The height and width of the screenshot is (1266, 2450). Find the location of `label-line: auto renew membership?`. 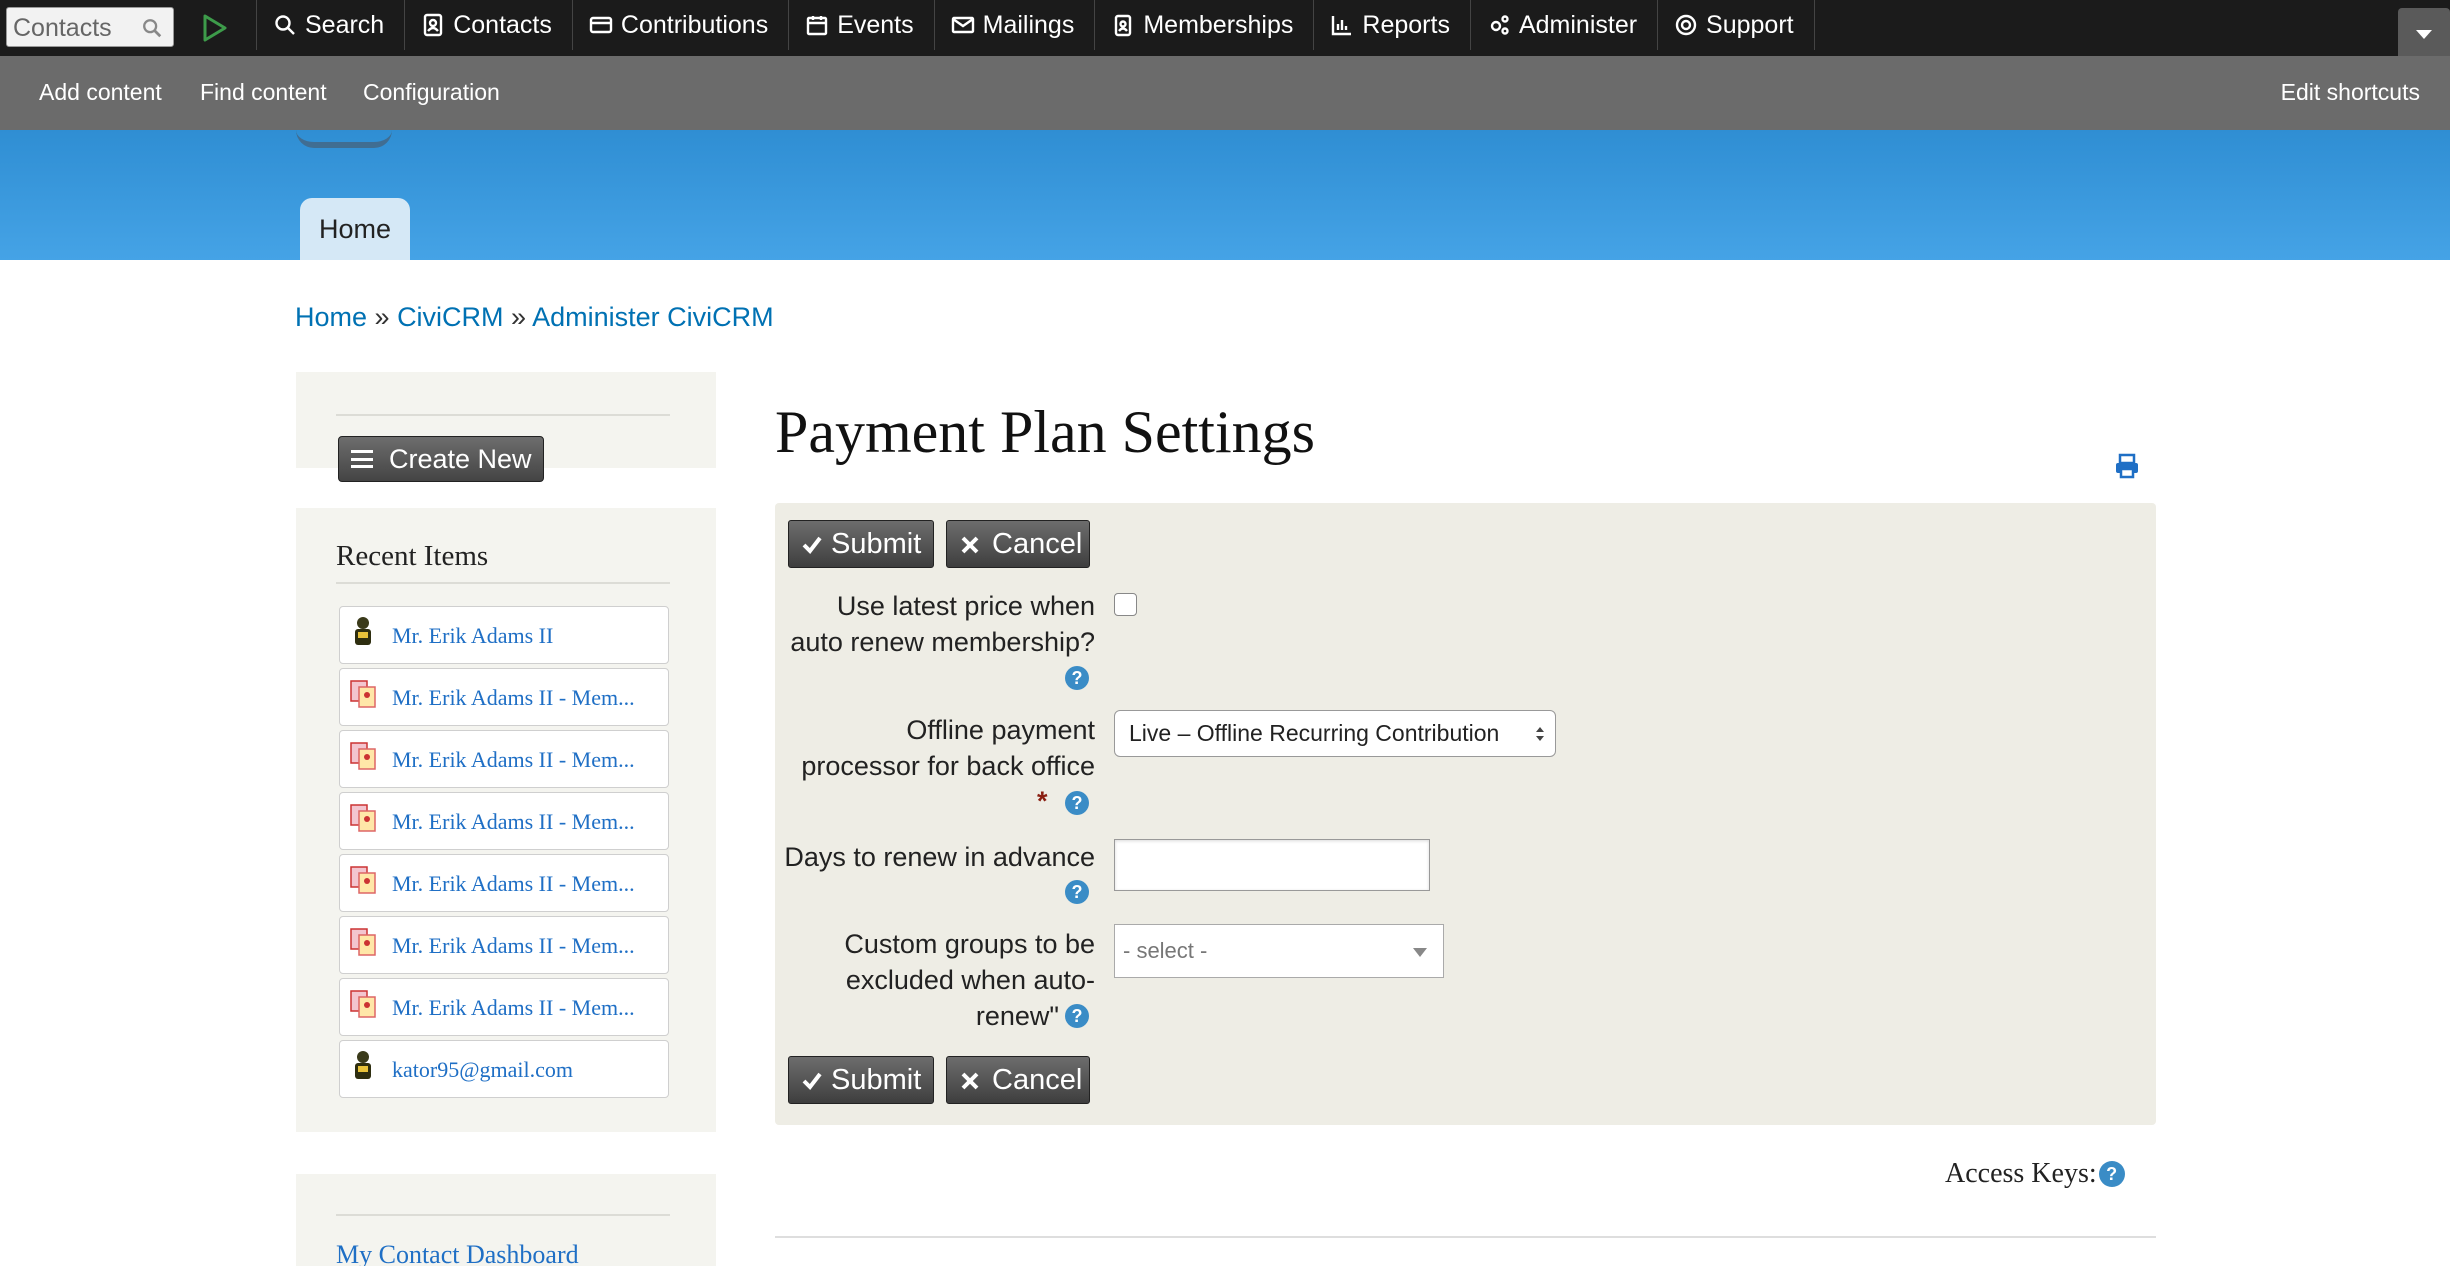

label-line: auto renew membership? is located at coordinates (942, 642).